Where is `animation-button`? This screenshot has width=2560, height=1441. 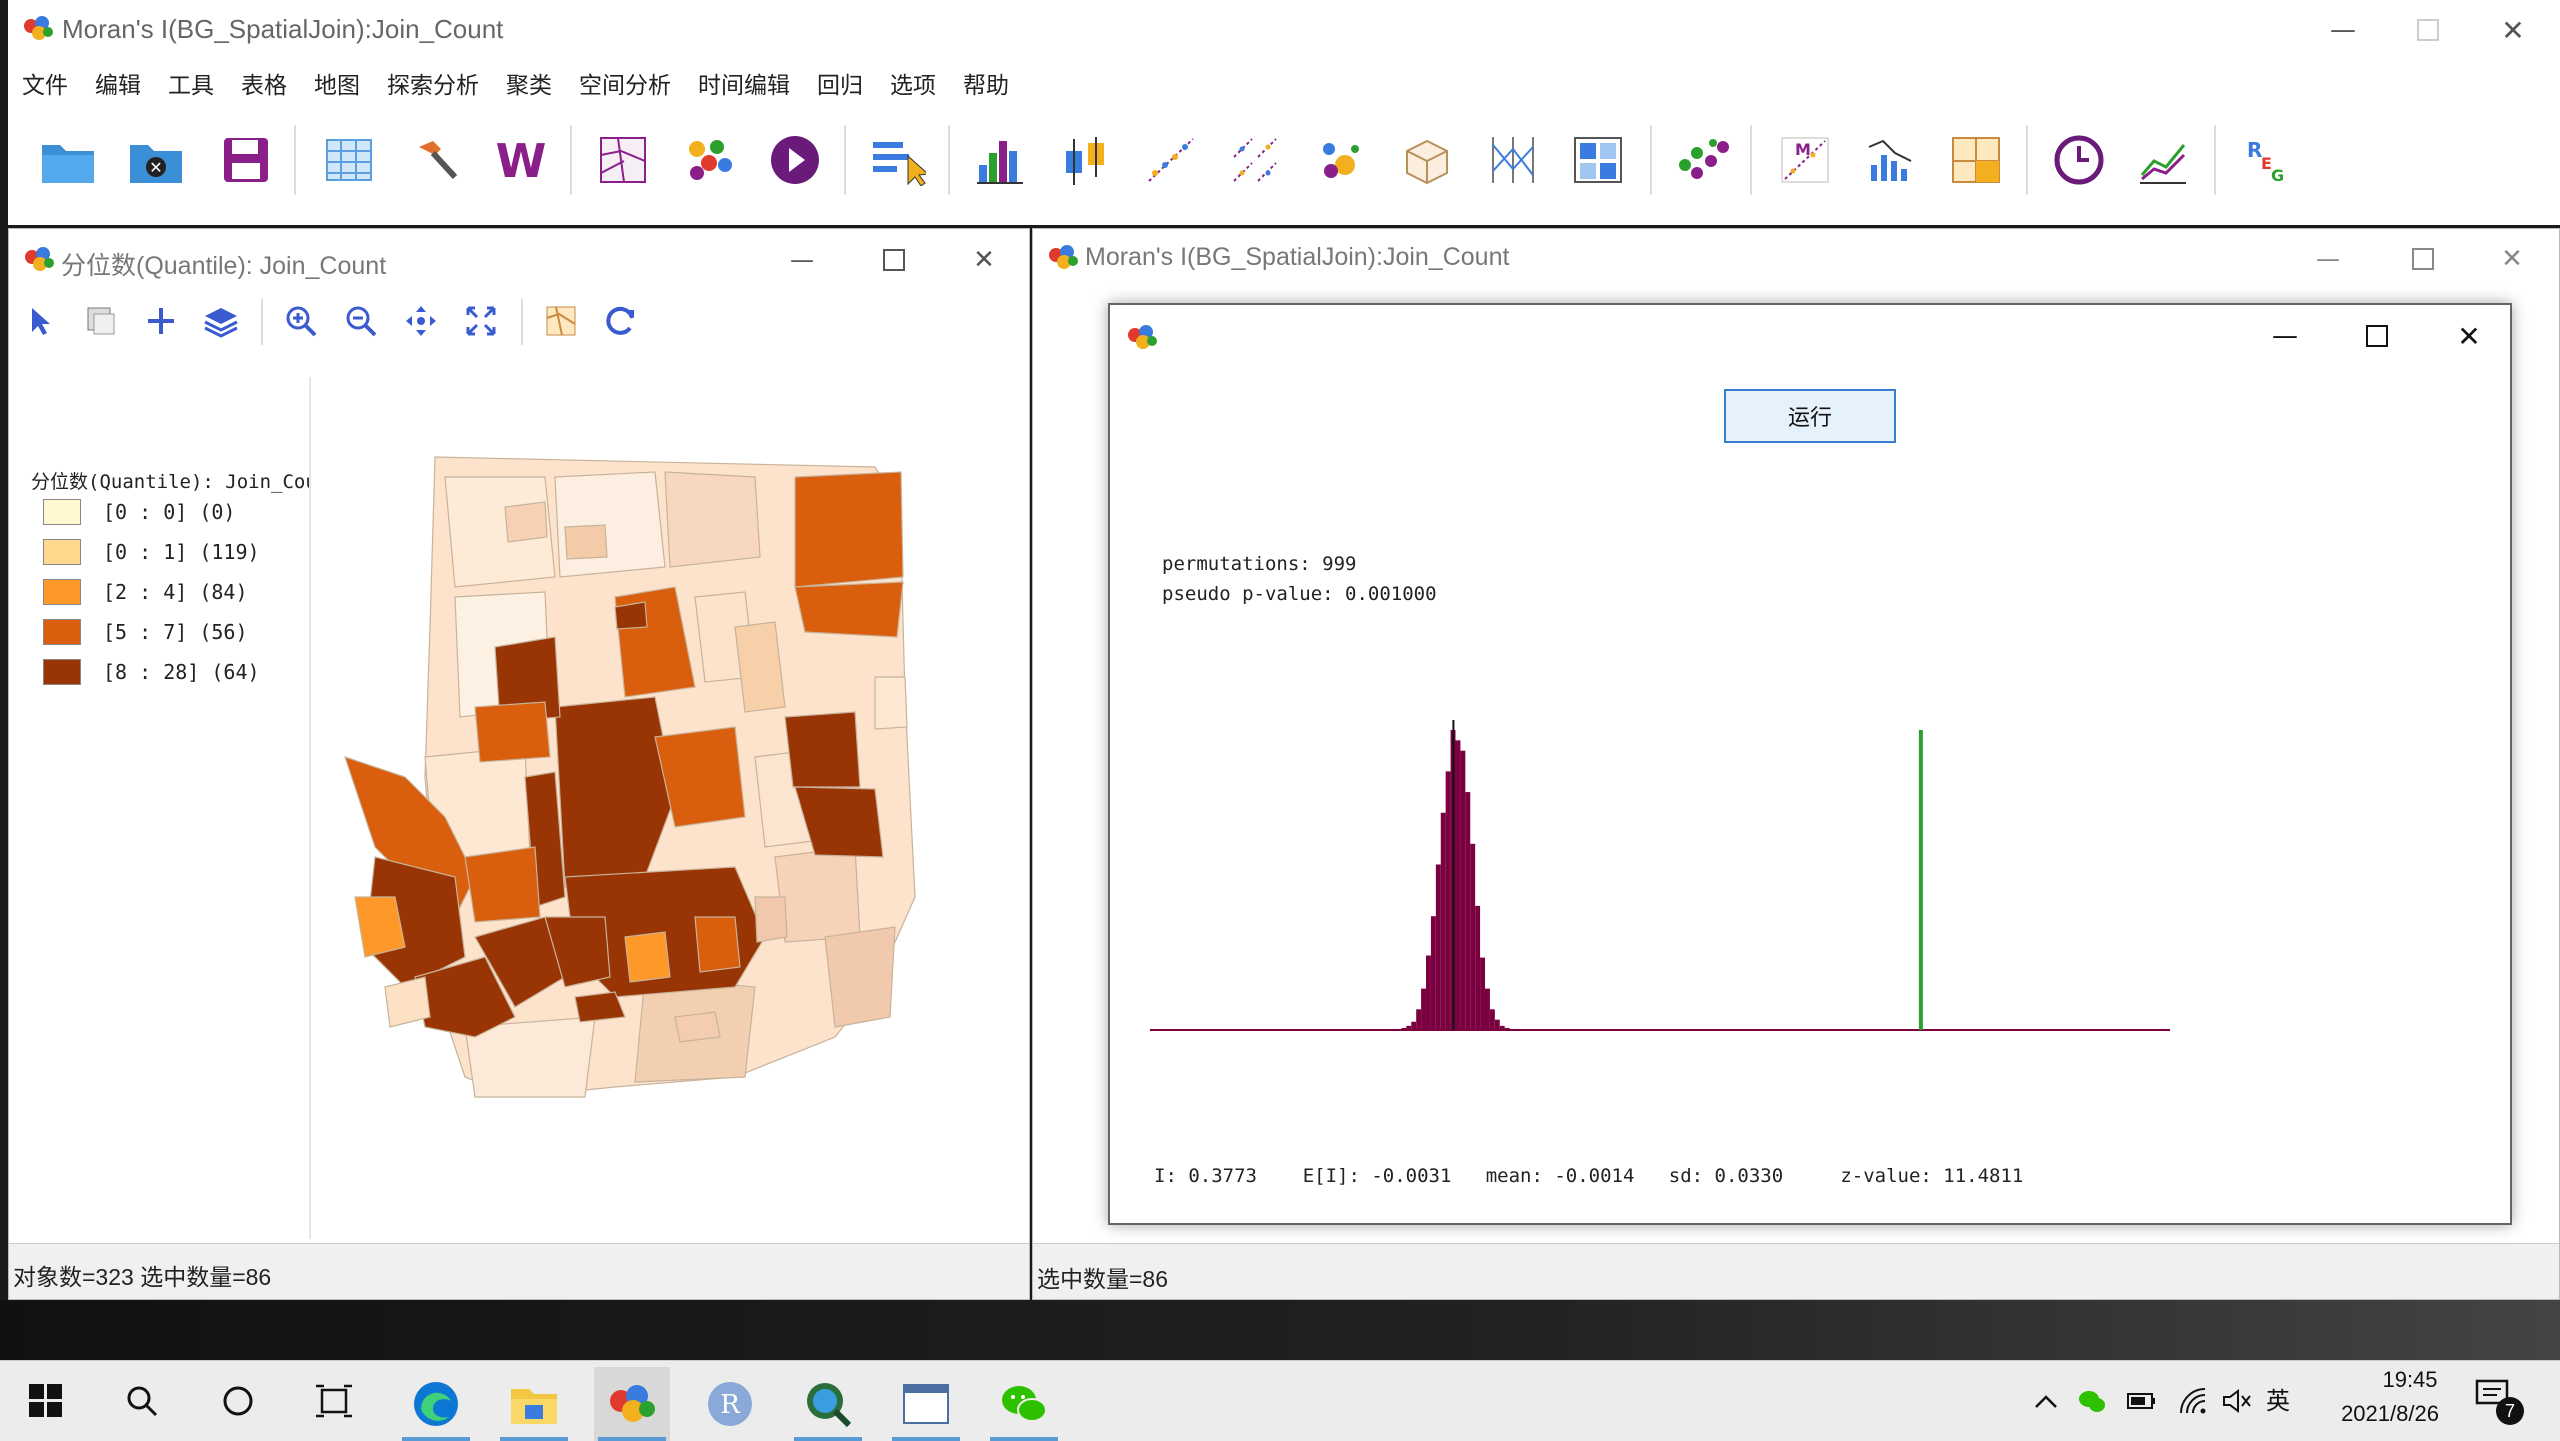 animation-button is located at coordinates (795, 160).